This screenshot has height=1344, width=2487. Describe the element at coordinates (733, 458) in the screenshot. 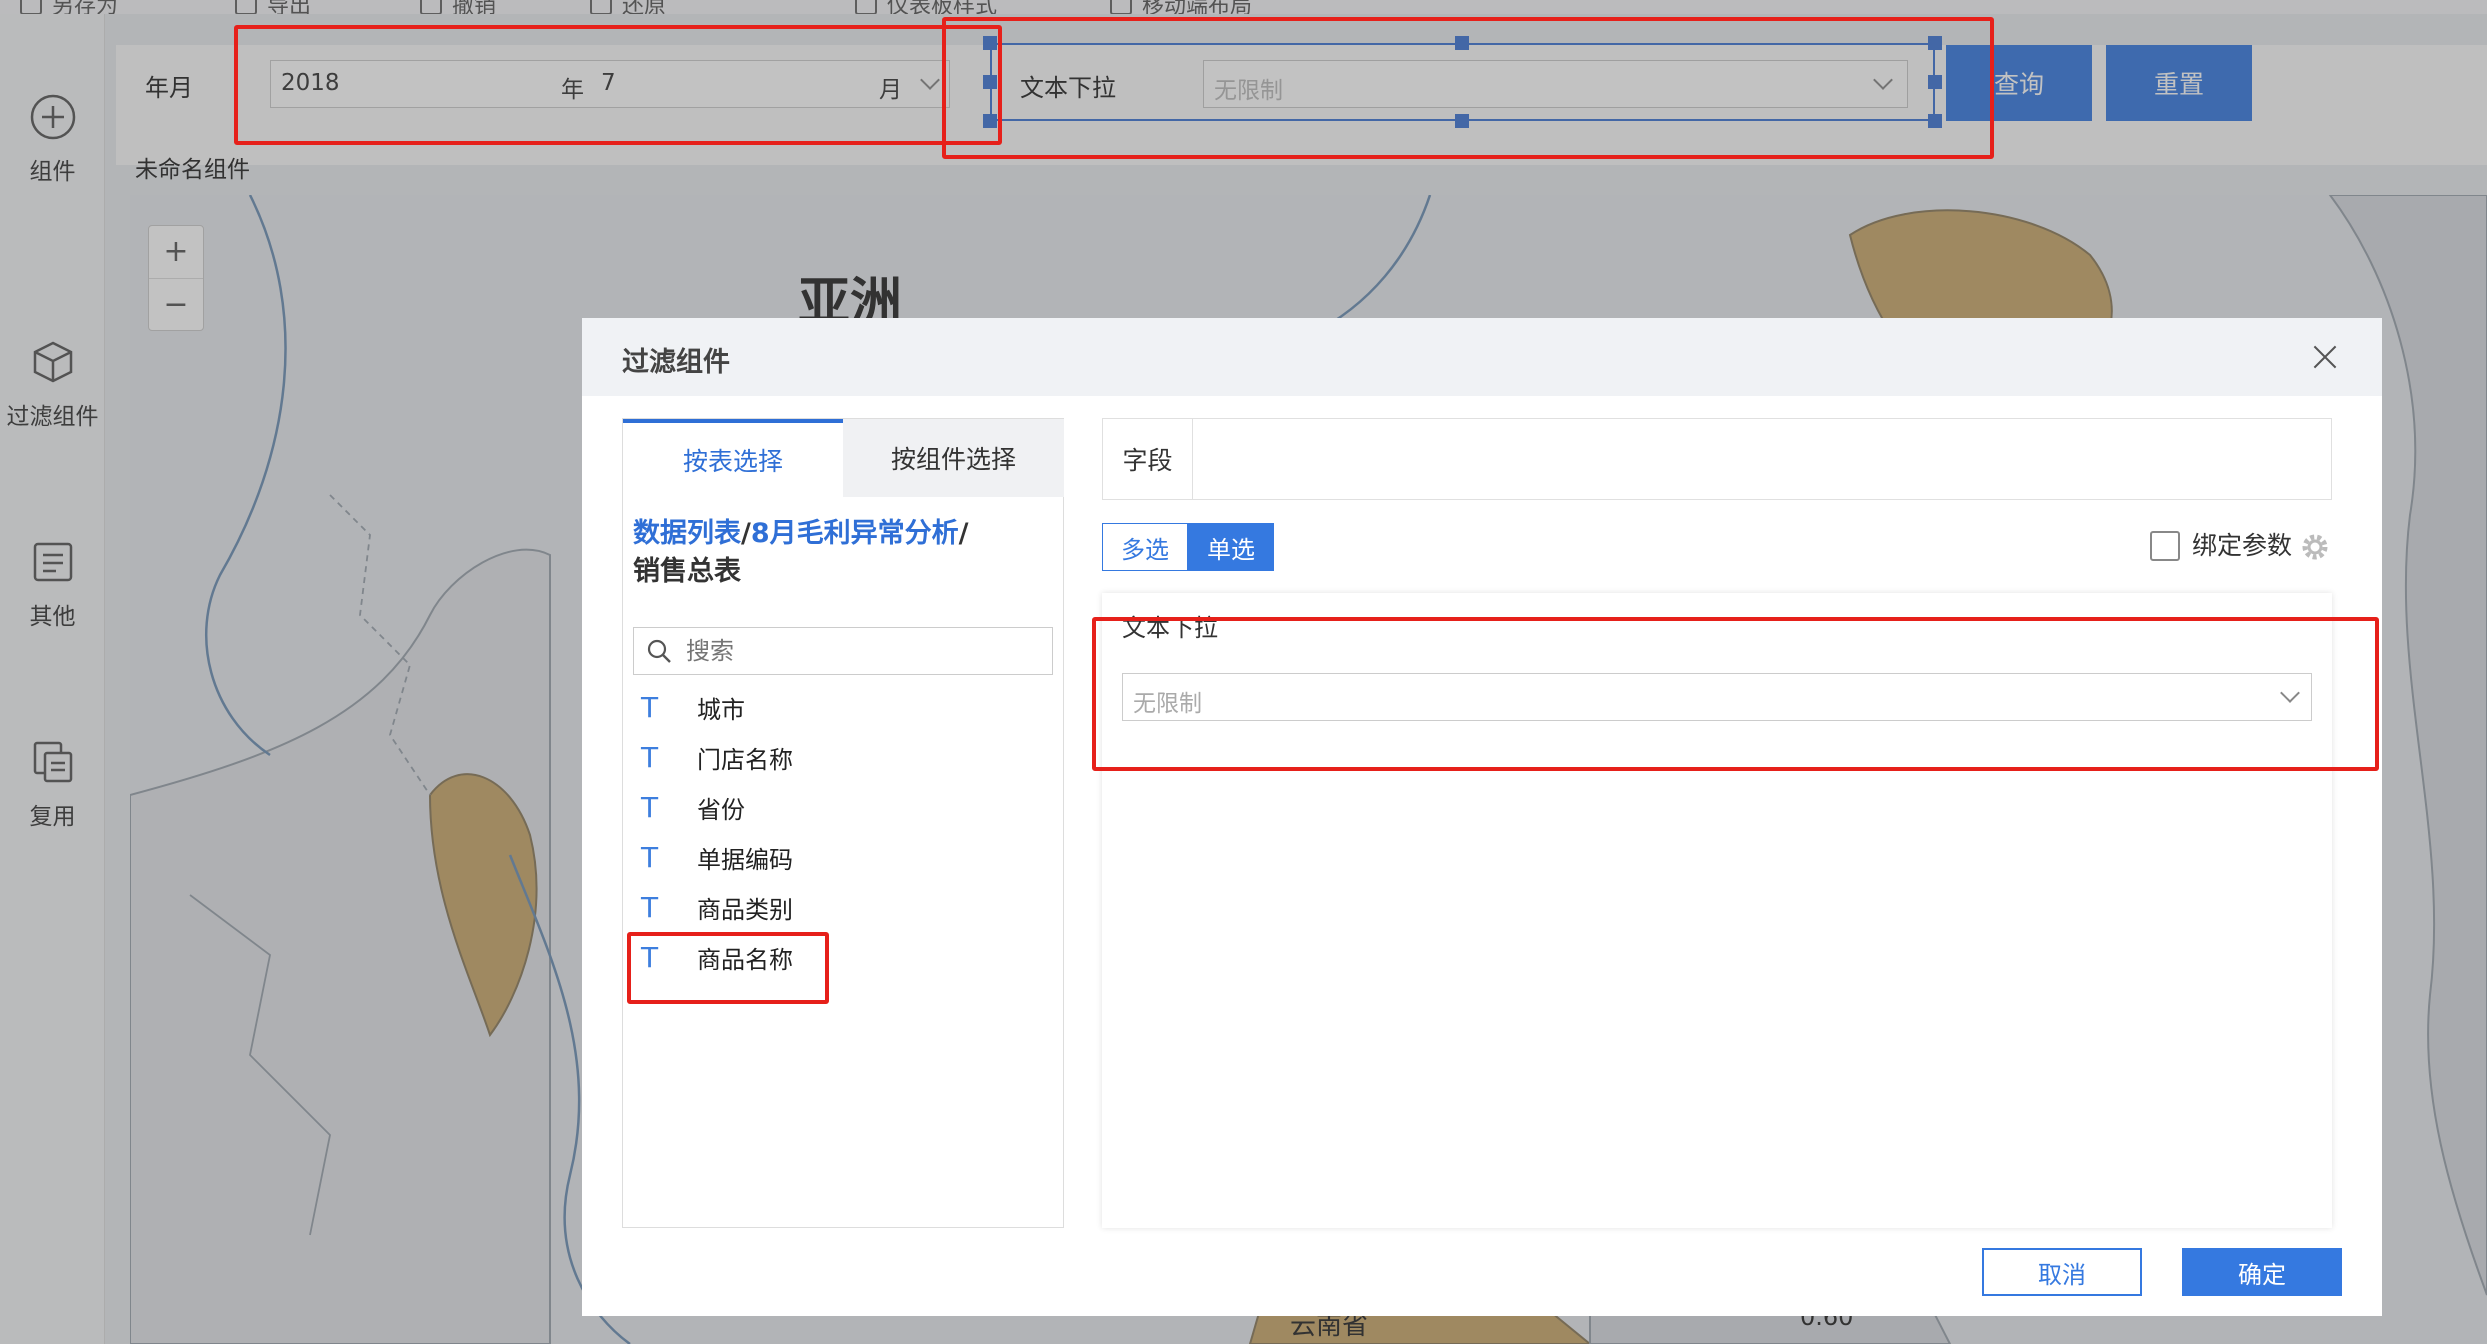

I see `tab-select-by-table: 按表选择` at that location.